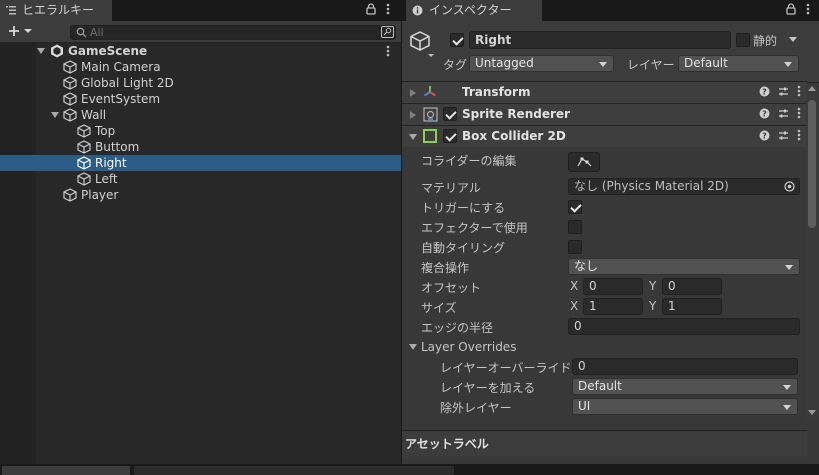 The width and height of the screenshot is (819, 475). What do you see at coordinates (57, 51) in the screenshot?
I see `unity-scene-icon` at bounding box center [57, 51].